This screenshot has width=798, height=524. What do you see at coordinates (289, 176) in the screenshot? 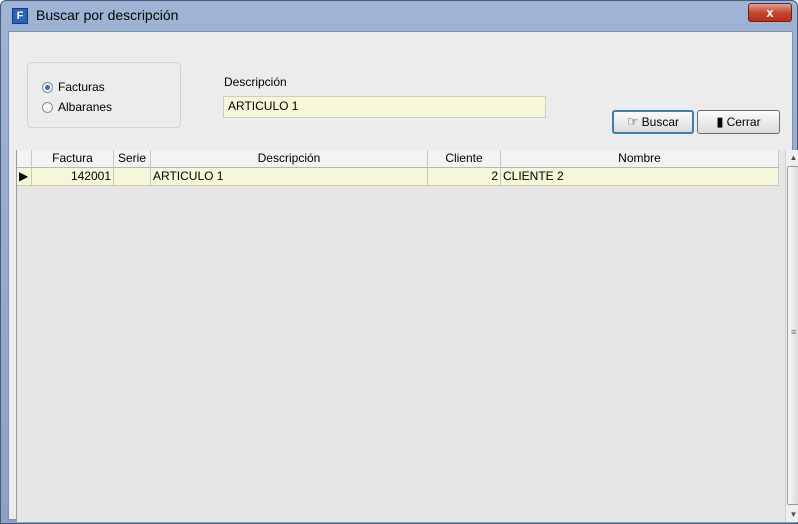
I see `cell-descripcion: ARTICULO 1` at bounding box center [289, 176].